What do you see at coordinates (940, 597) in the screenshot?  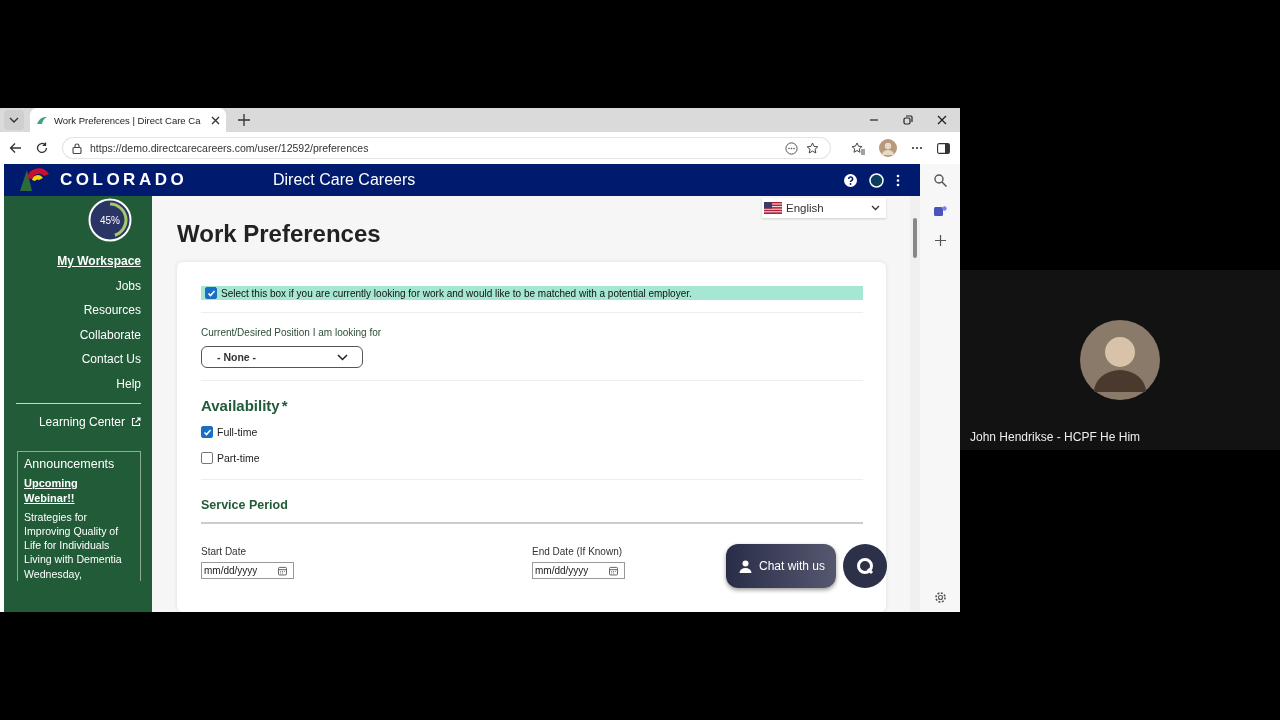 I see `settings-icon` at bounding box center [940, 597].